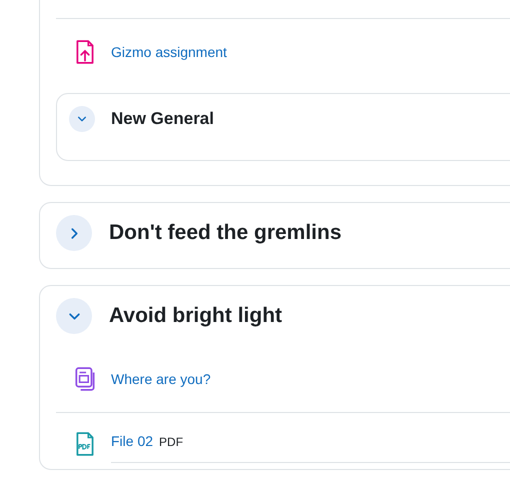  I want to click on activity-link: File 02, so click(132, 441).